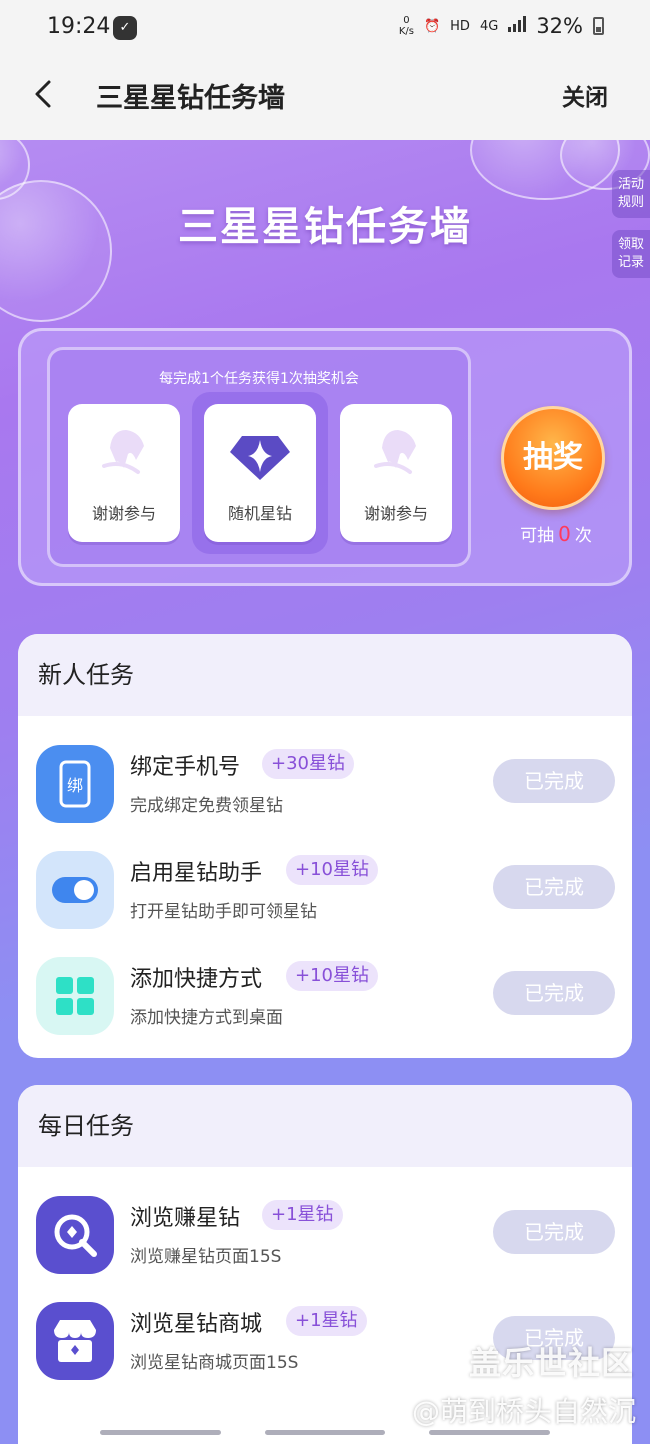 The height and width of the screenshot is (1444, 650). Describe the element at coordinates (564, 534) in the screenshot. I see `draw-count-value: 0` at that location.